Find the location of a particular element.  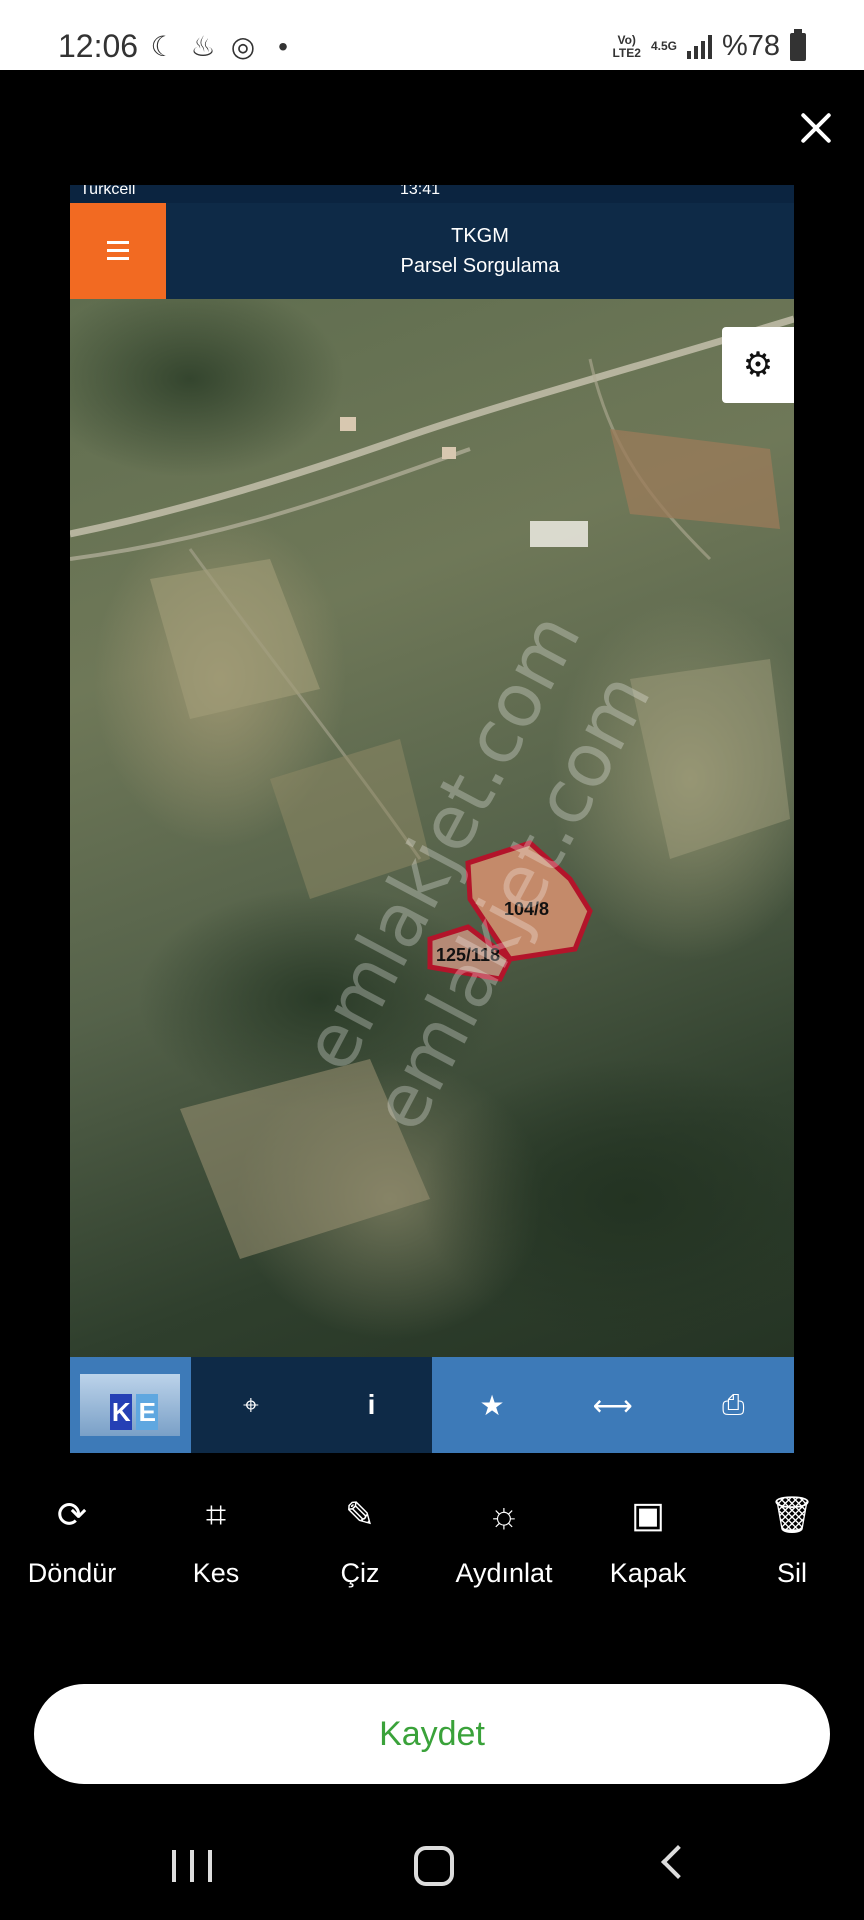

info-icon: i is located at coordinates (371, 1405).